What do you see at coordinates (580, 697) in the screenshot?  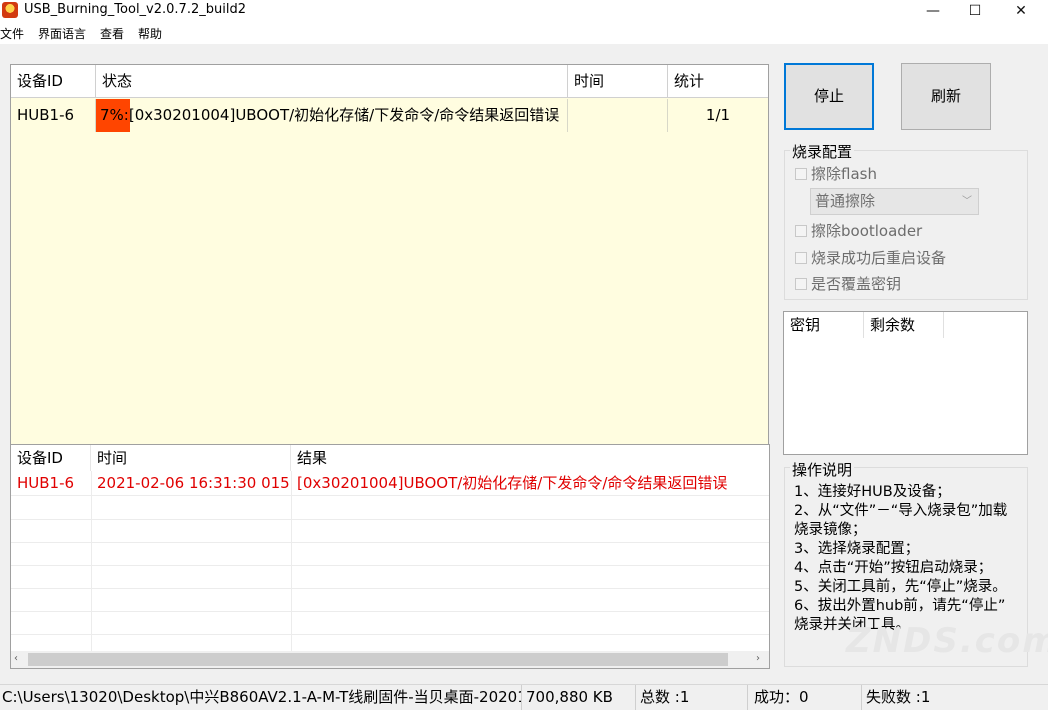 I see `status-size: 700,880 KB` at bounding box center [580, 697].